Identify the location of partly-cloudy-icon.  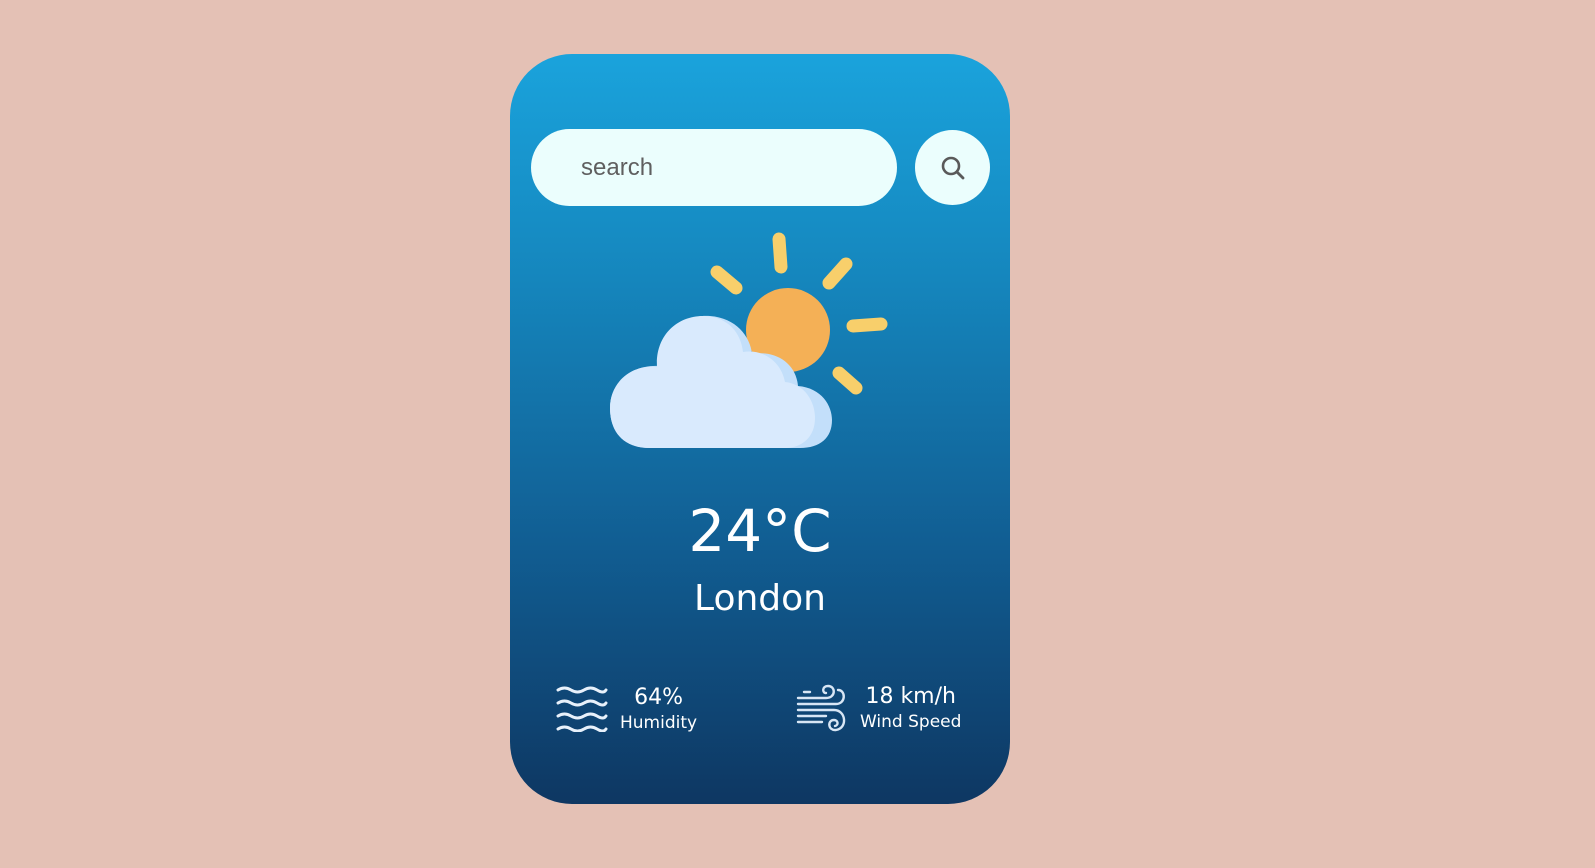
(749, 340).